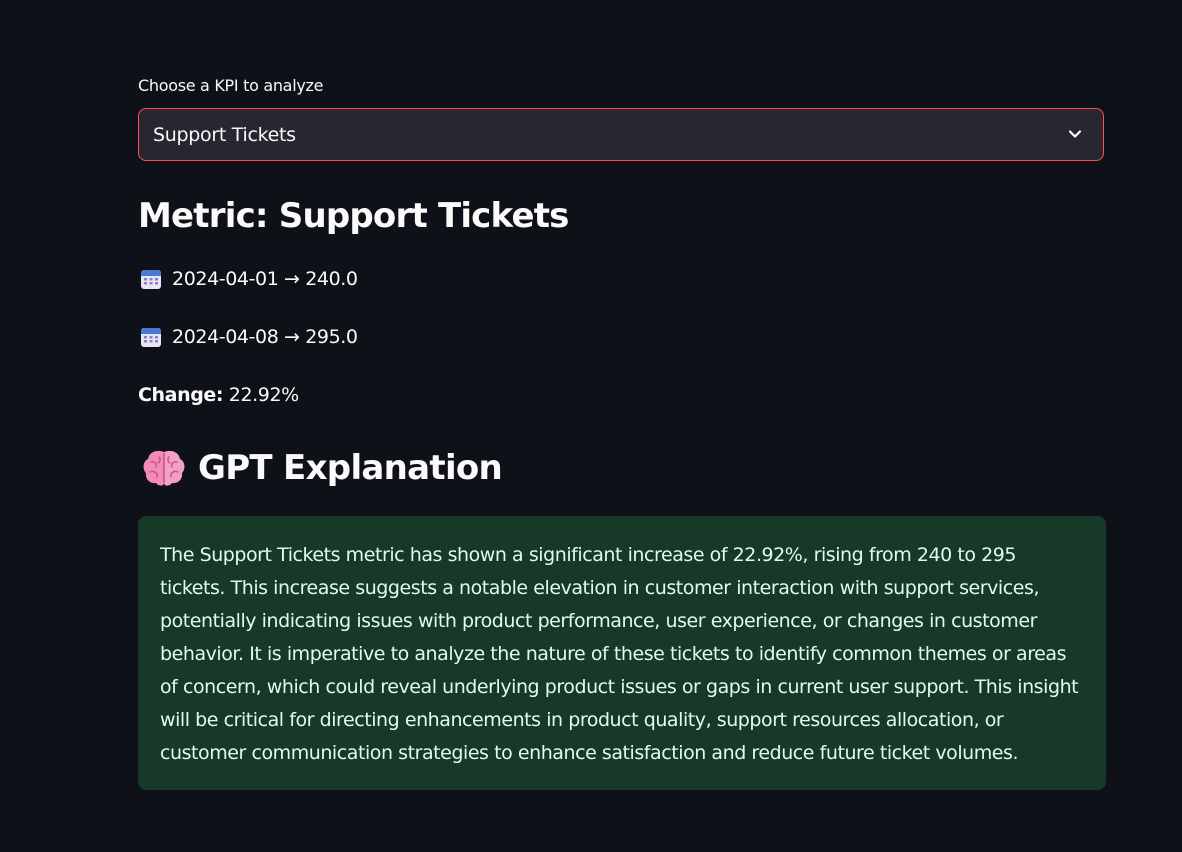 The image size is (1182, 852). I want to click on kpi-select-value: Support Tickets, so click(224, 135).